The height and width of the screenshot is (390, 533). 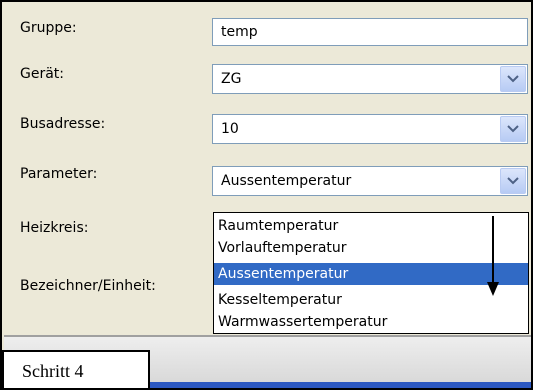 What do you see at coordinates (59, 174) in the screenshot?
I see `parameter-label: Parameter:` at bounding box center [59, 174].